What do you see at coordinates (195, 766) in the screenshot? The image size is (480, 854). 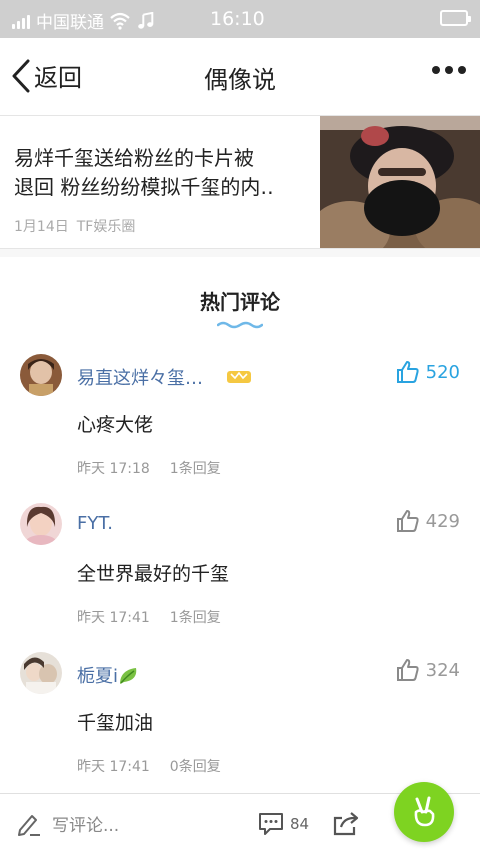 I see `reply-count-link: 0条回复` at bounding box center [195, 766].